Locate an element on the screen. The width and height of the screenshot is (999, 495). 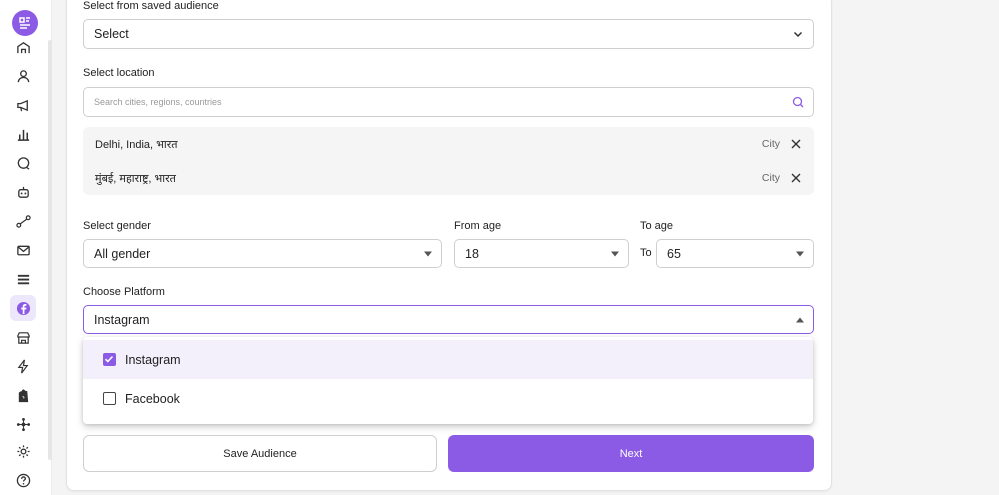
chat-icon is located at coordinates (23, 163).